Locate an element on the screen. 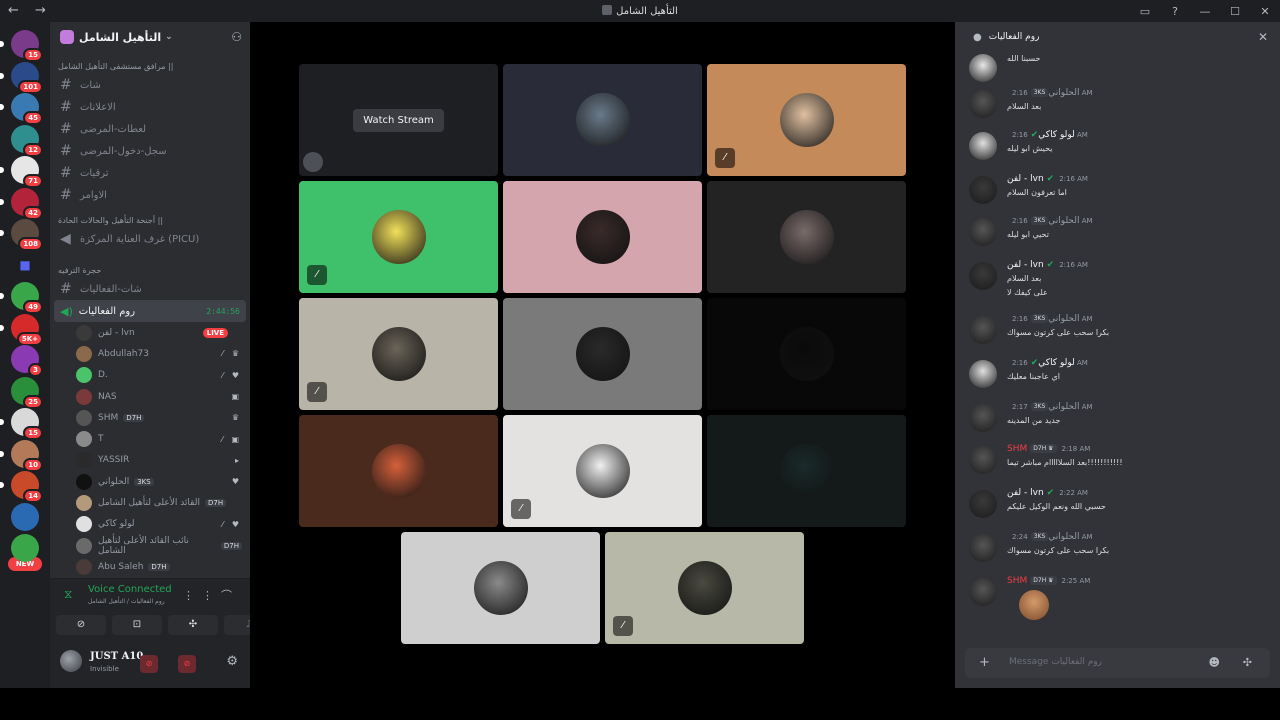 Image resolution: width=1280 pixels, height=720 pixels. text-channel: # شات is located at coordinates (150, 85).